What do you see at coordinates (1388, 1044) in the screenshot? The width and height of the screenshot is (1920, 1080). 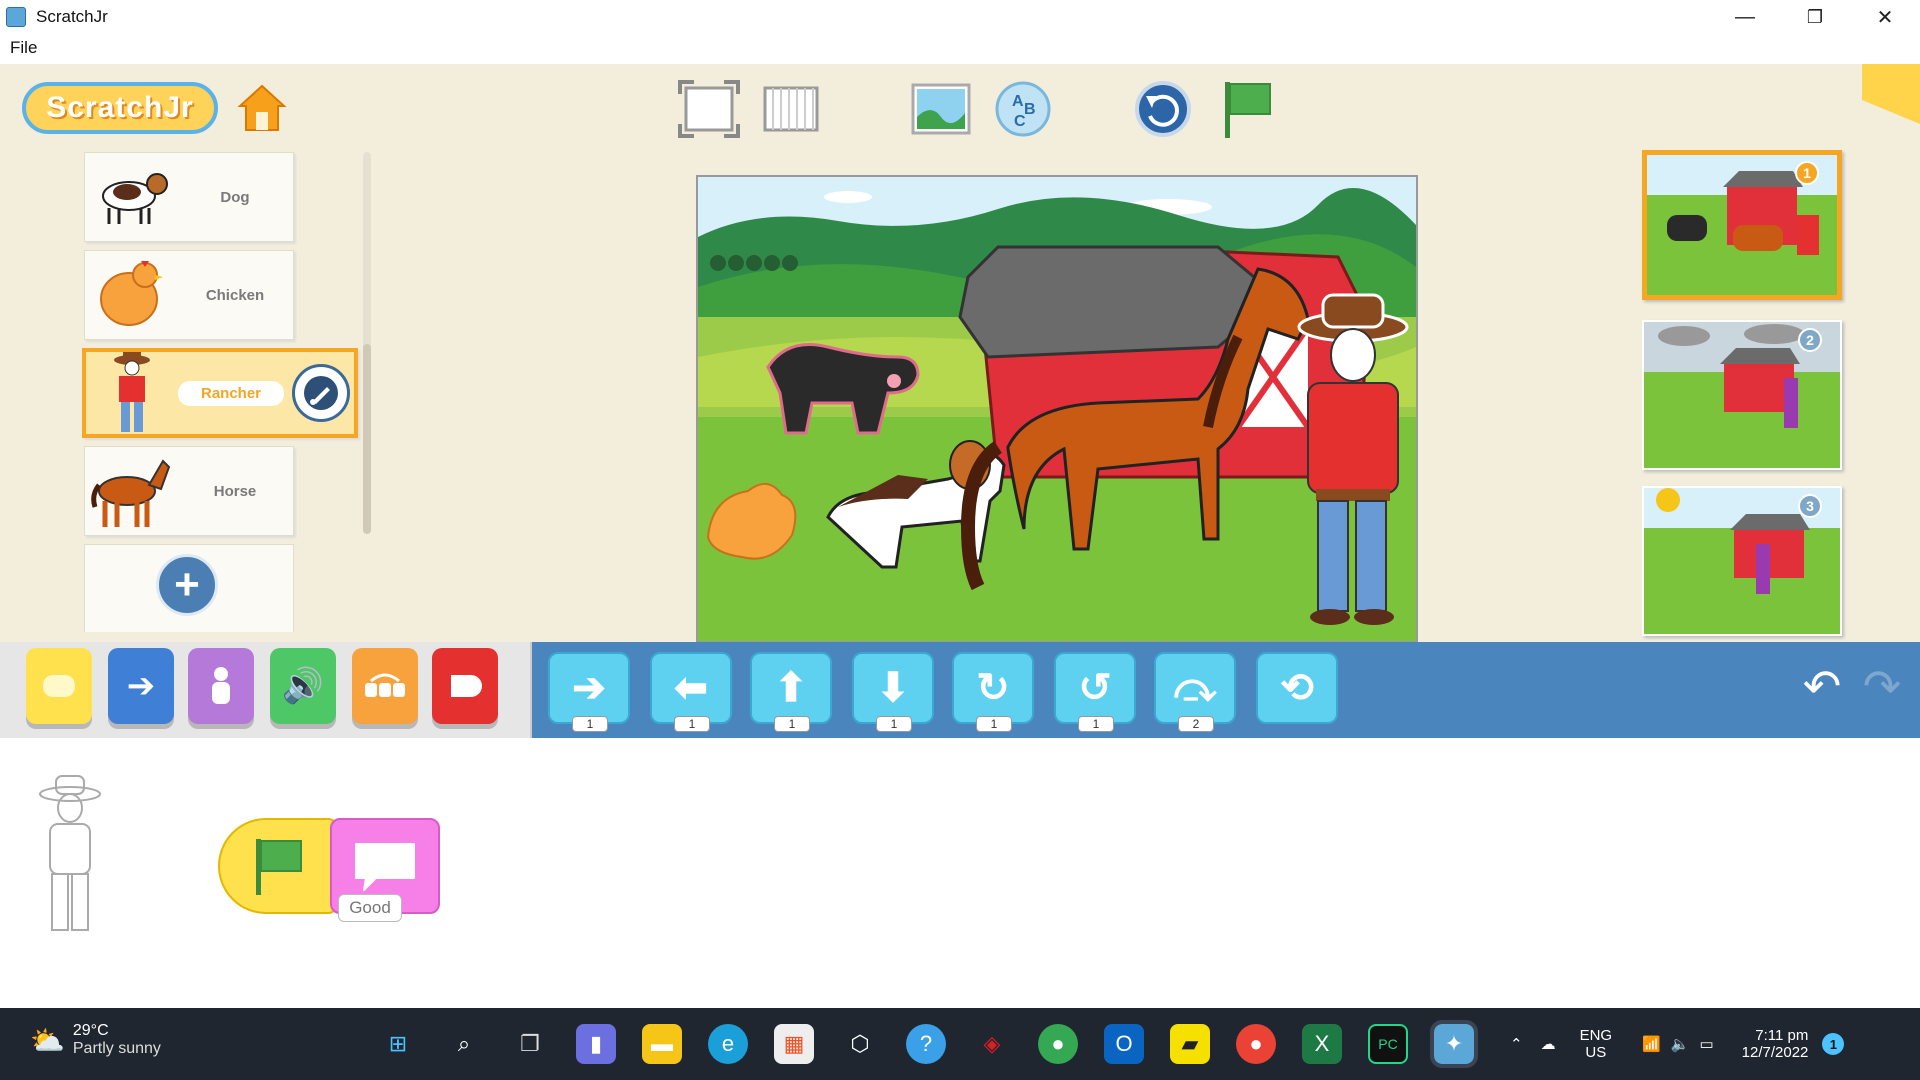 I see `pycharm-icon: PC` at bounding box center [1388, 1044].